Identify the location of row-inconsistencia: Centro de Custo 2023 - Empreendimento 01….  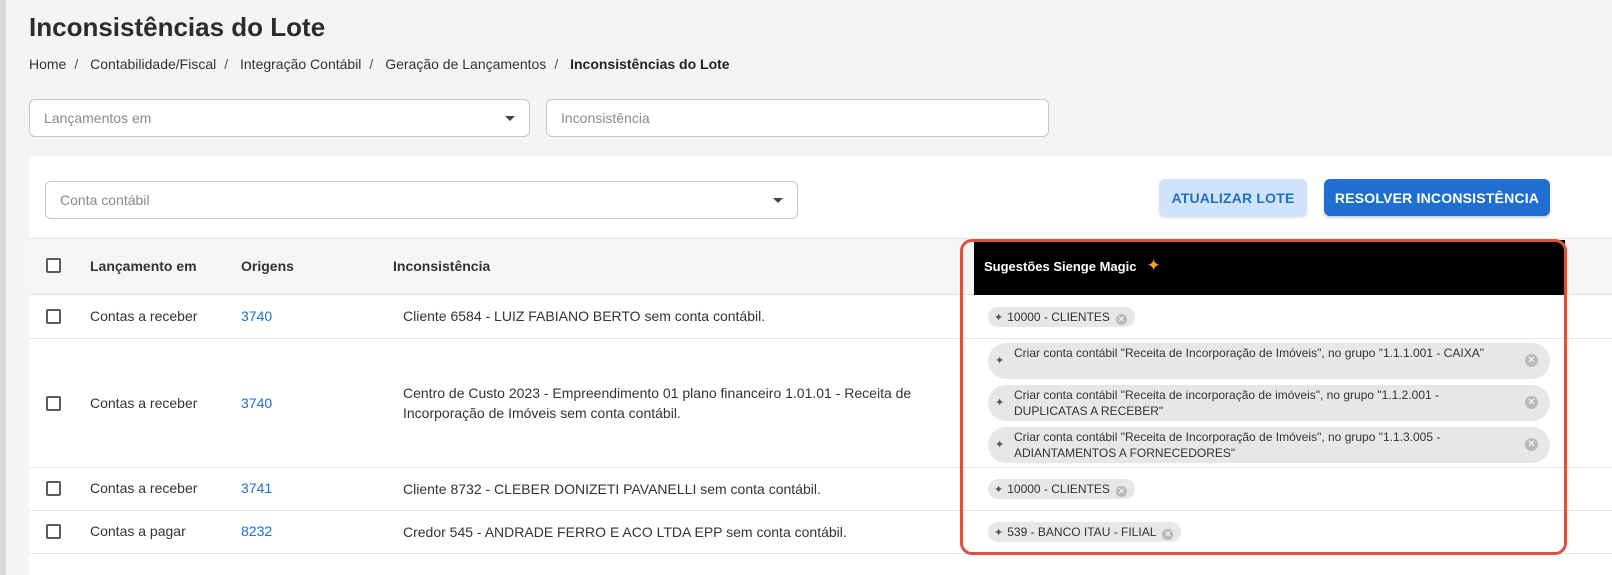
(657, 403).